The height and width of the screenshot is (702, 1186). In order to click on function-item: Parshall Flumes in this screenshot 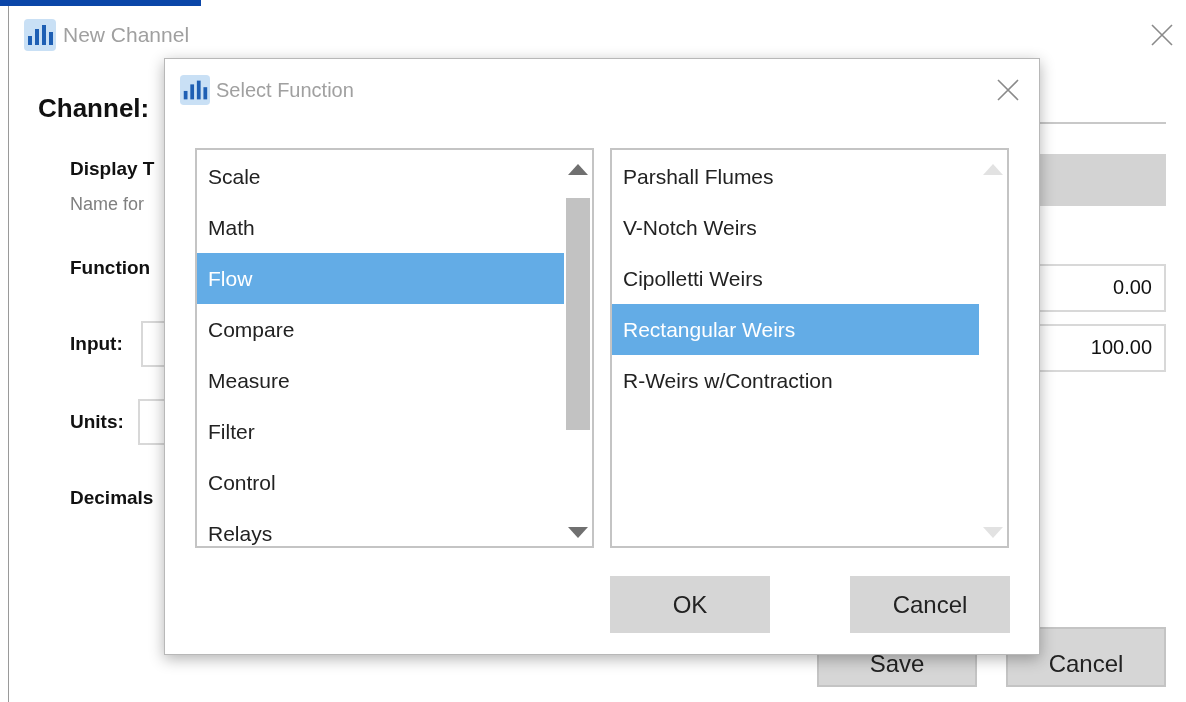, I will do `click(795, 176)`.